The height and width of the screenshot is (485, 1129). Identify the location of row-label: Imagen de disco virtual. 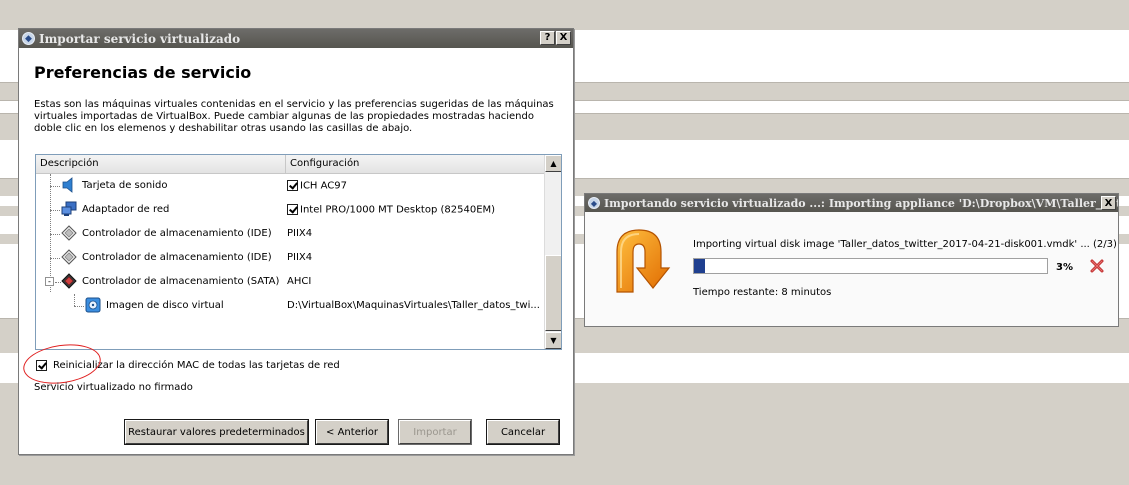
(165, 305).